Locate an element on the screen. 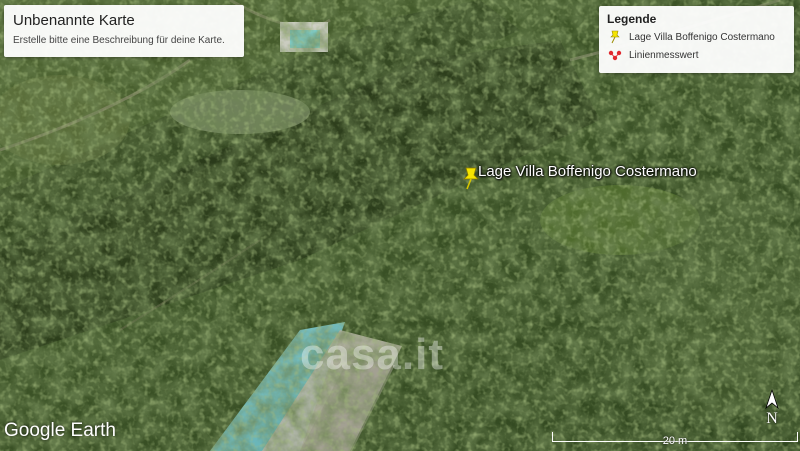 This screenshot has width=800, height=451. legend-item-label: Linienmesswert is located at coordinates (664, 55).